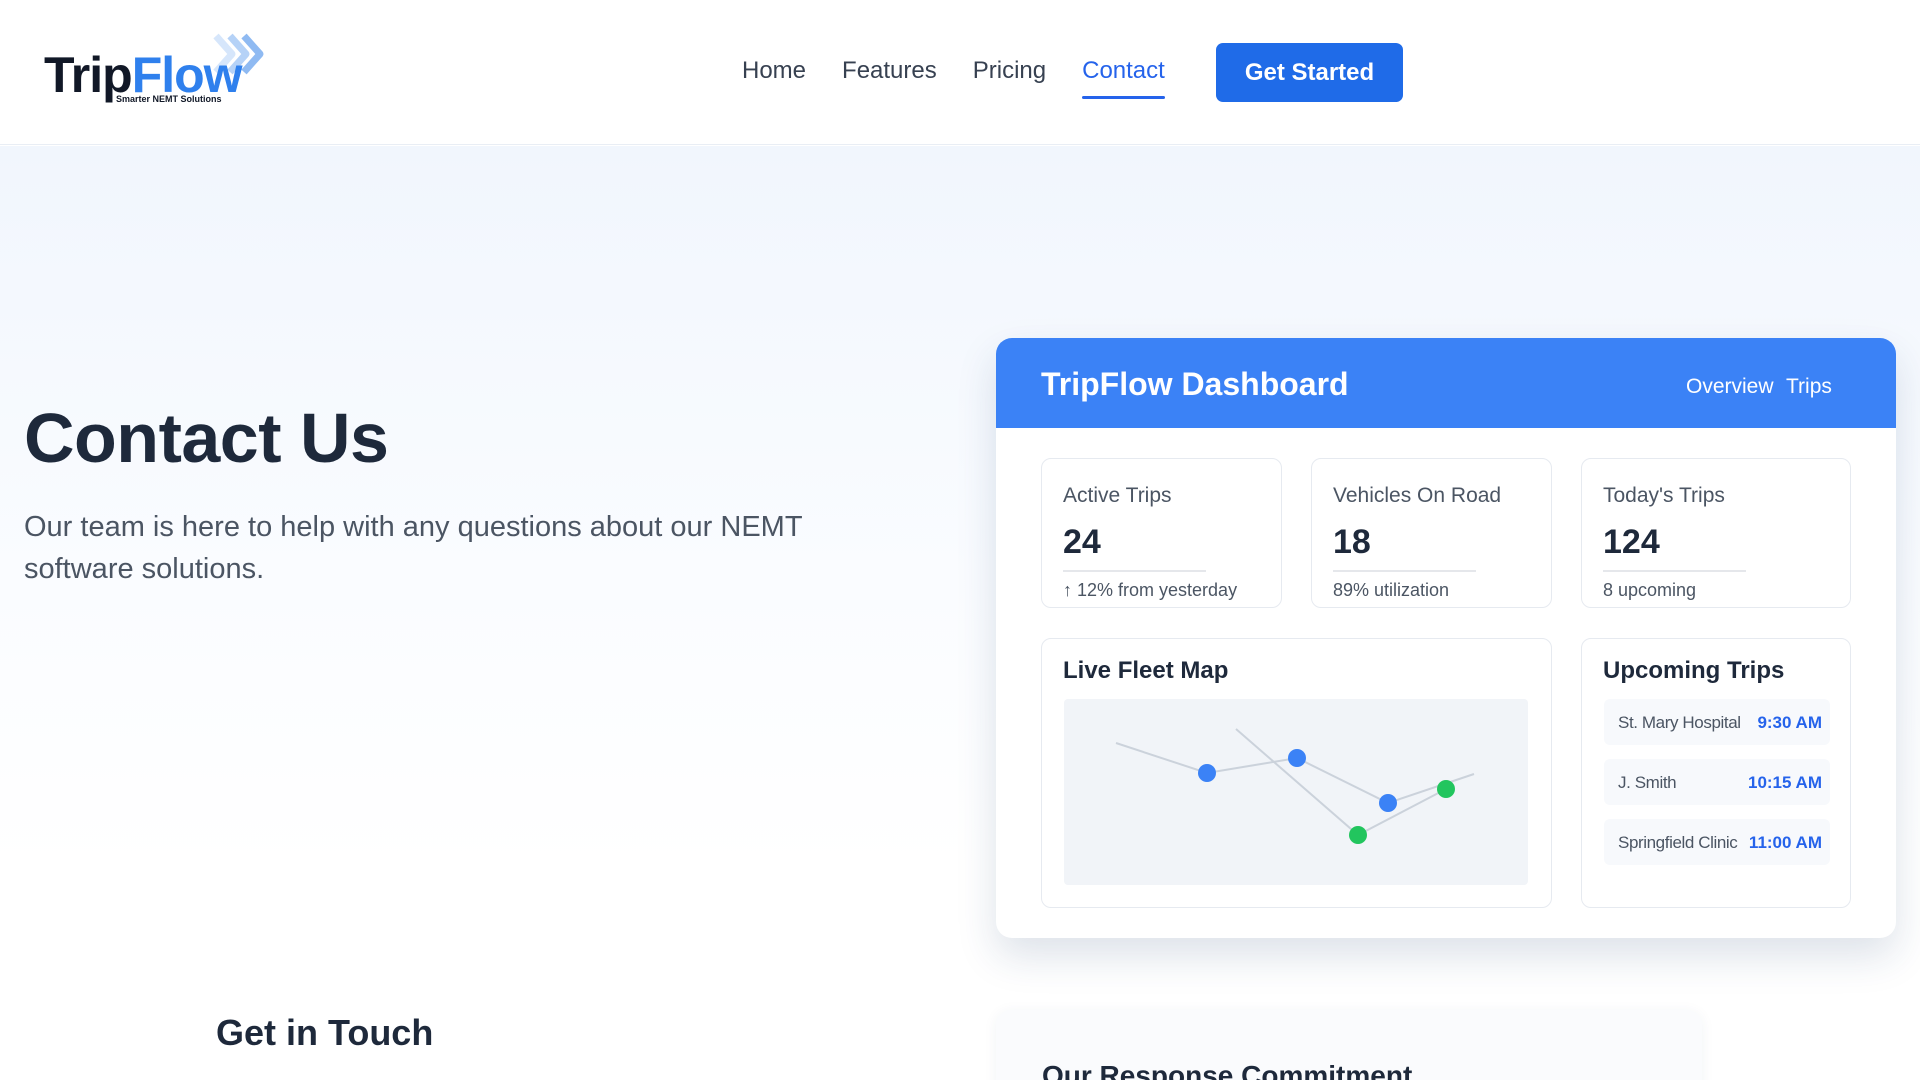 Image resolution: width=1920 pixels, height=1080 pixels. Describe the element at coordinates (1716, 533) in the screenshot. I see `stat-card-todays-trips: Today's Trips 124 8 upcoming` at that location.